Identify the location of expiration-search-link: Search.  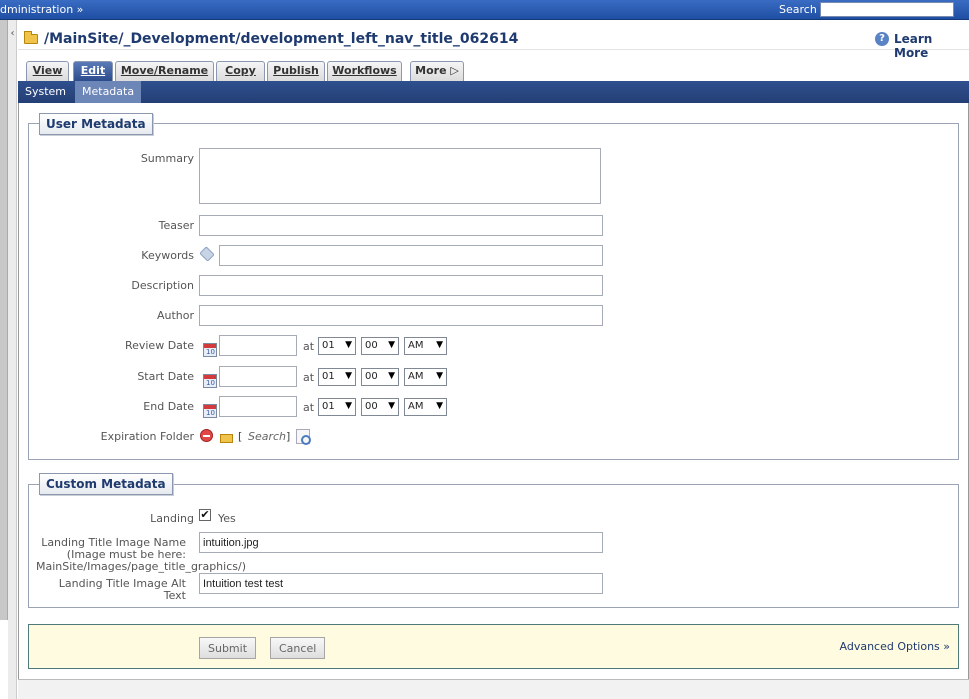
(267, 436).